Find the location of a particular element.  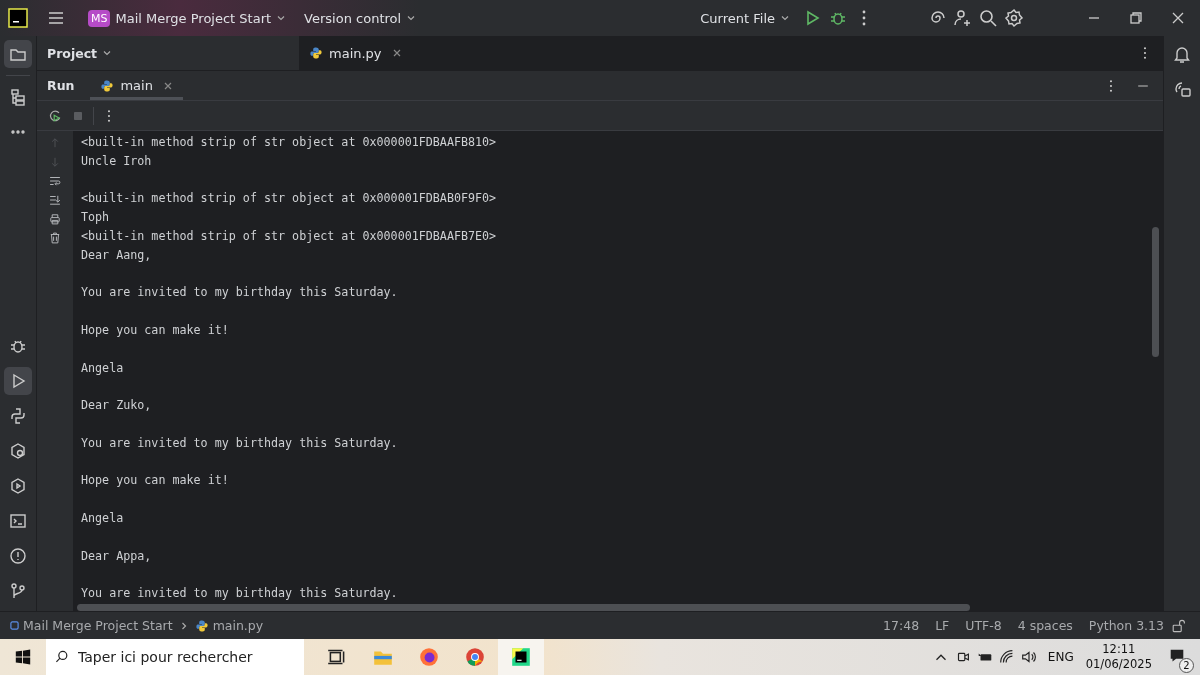

console-line: <built-in method strip of str object at 0x000001FDBAAFB810> is located at coordinates (289, 142).